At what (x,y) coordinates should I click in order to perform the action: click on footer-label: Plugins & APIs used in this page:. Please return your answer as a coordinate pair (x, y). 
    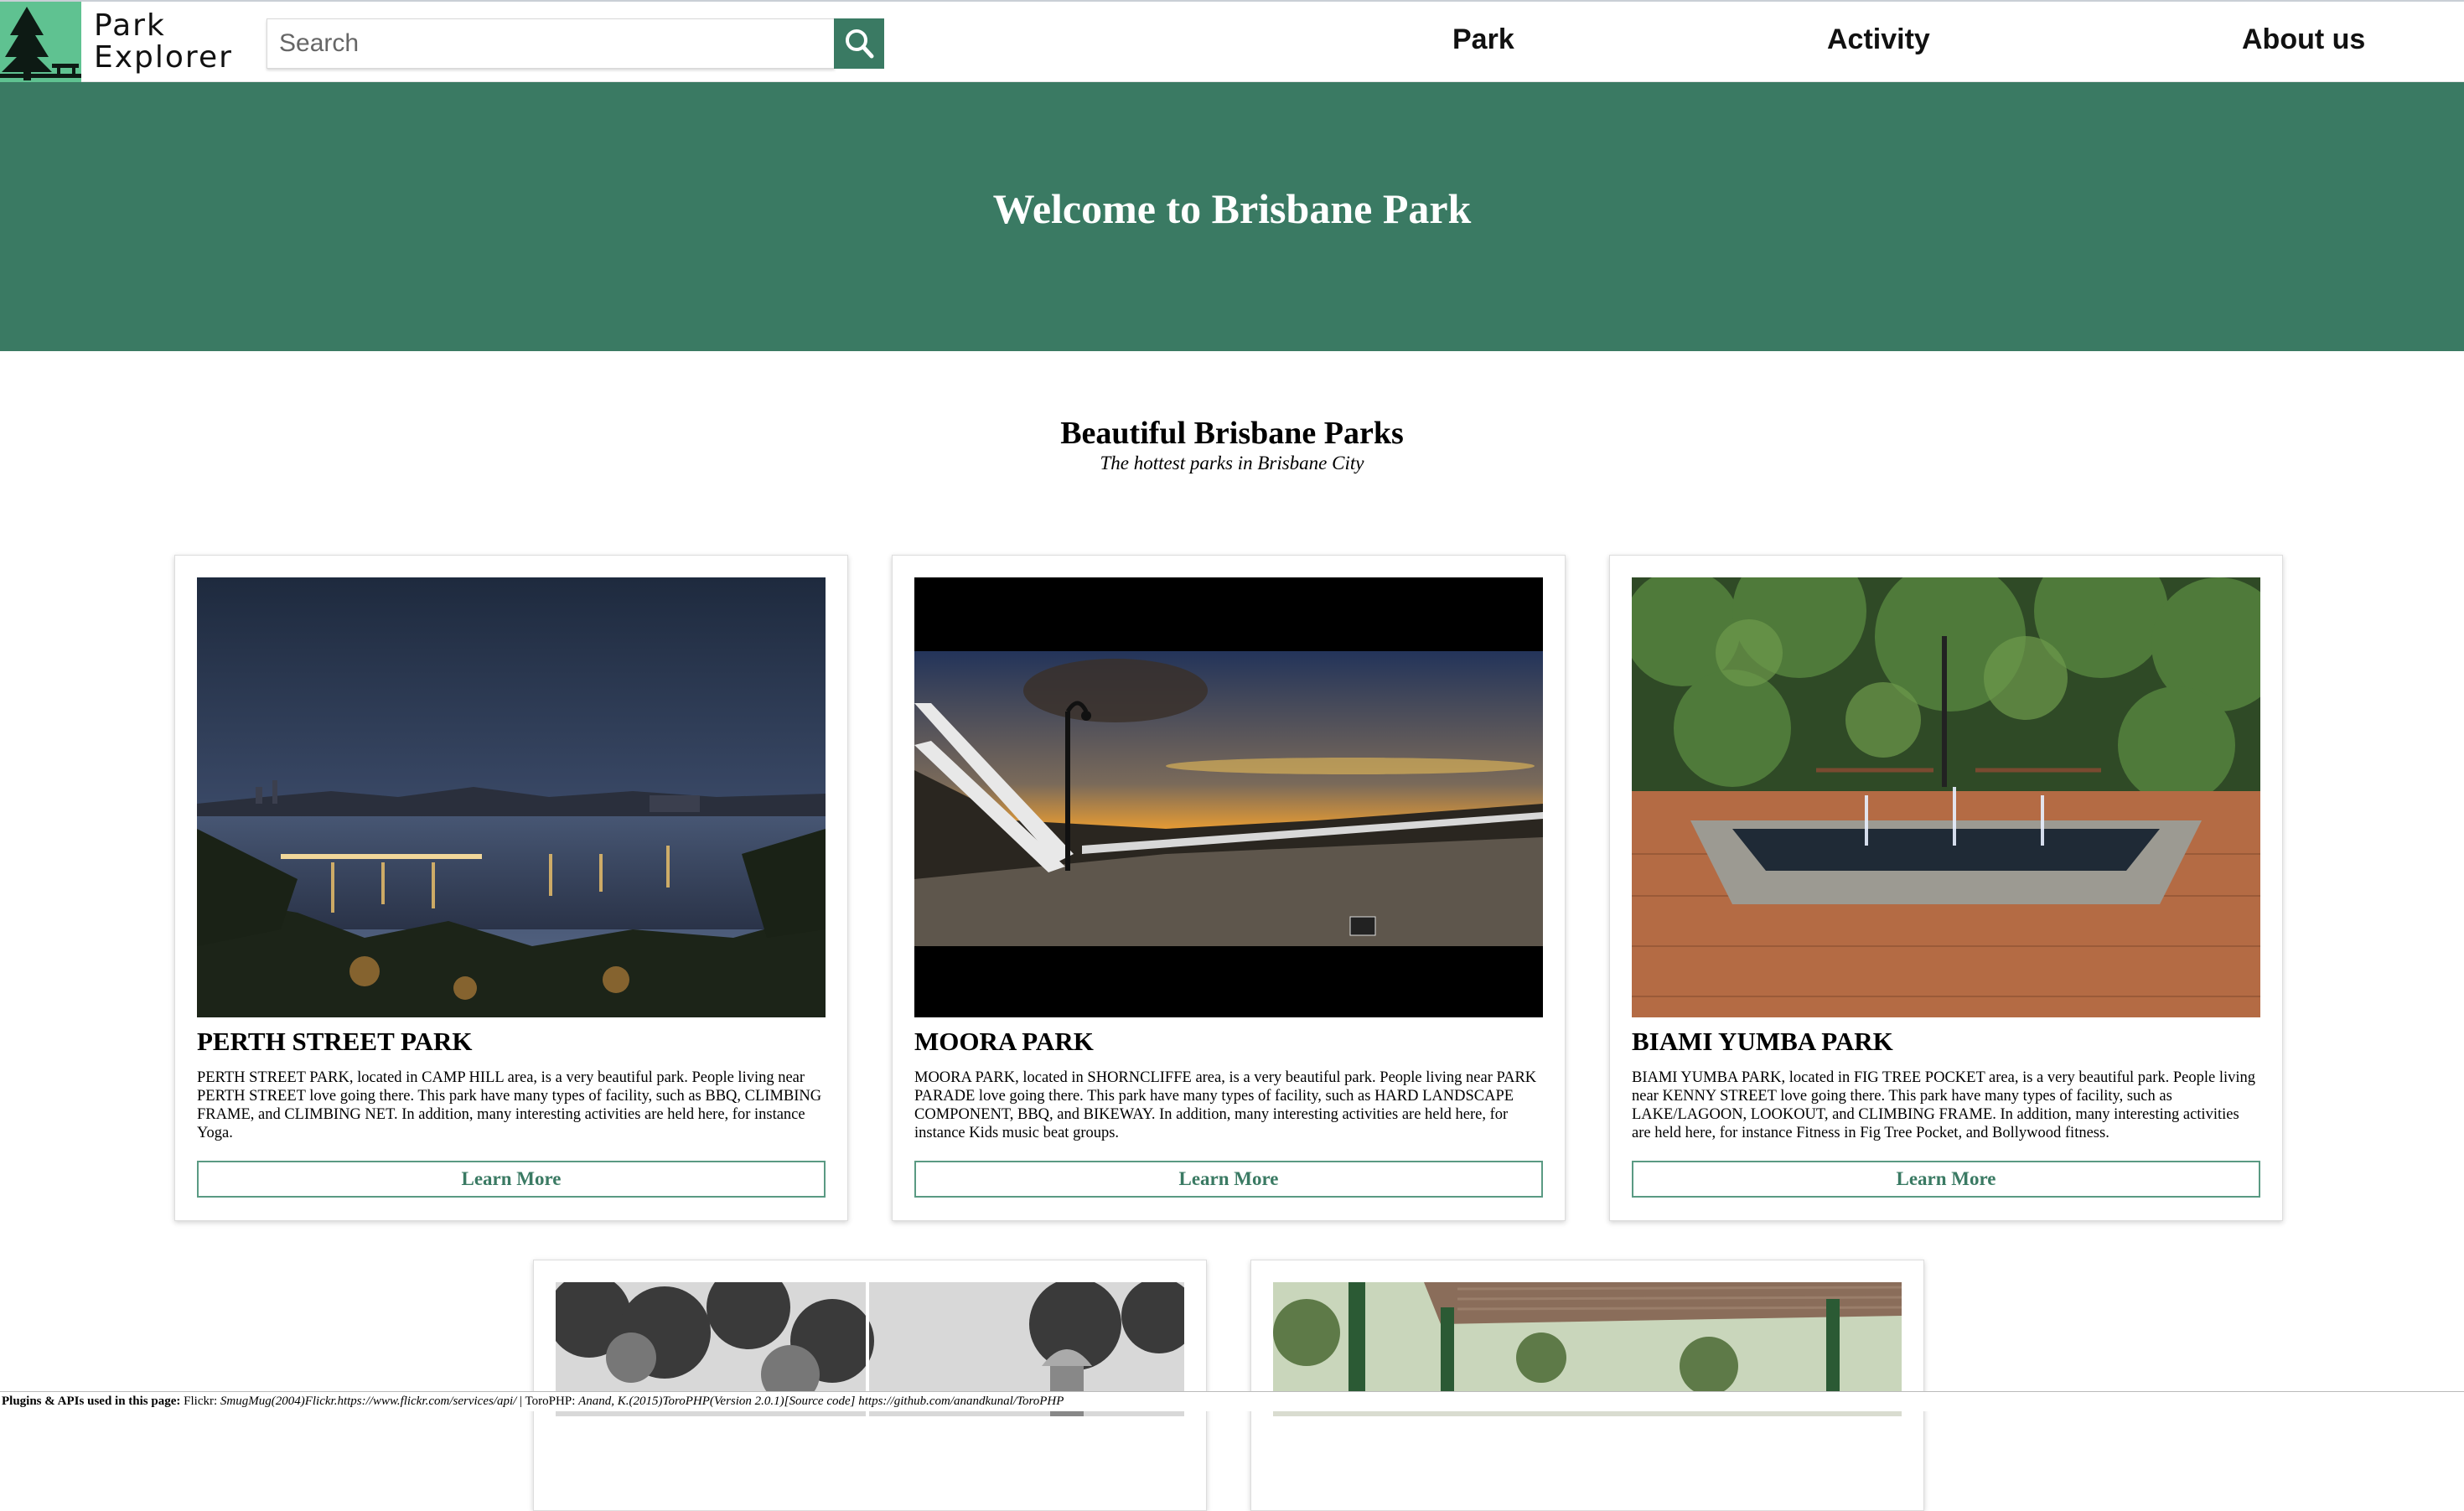
    Looking at the image, I should click on (91, 1401).